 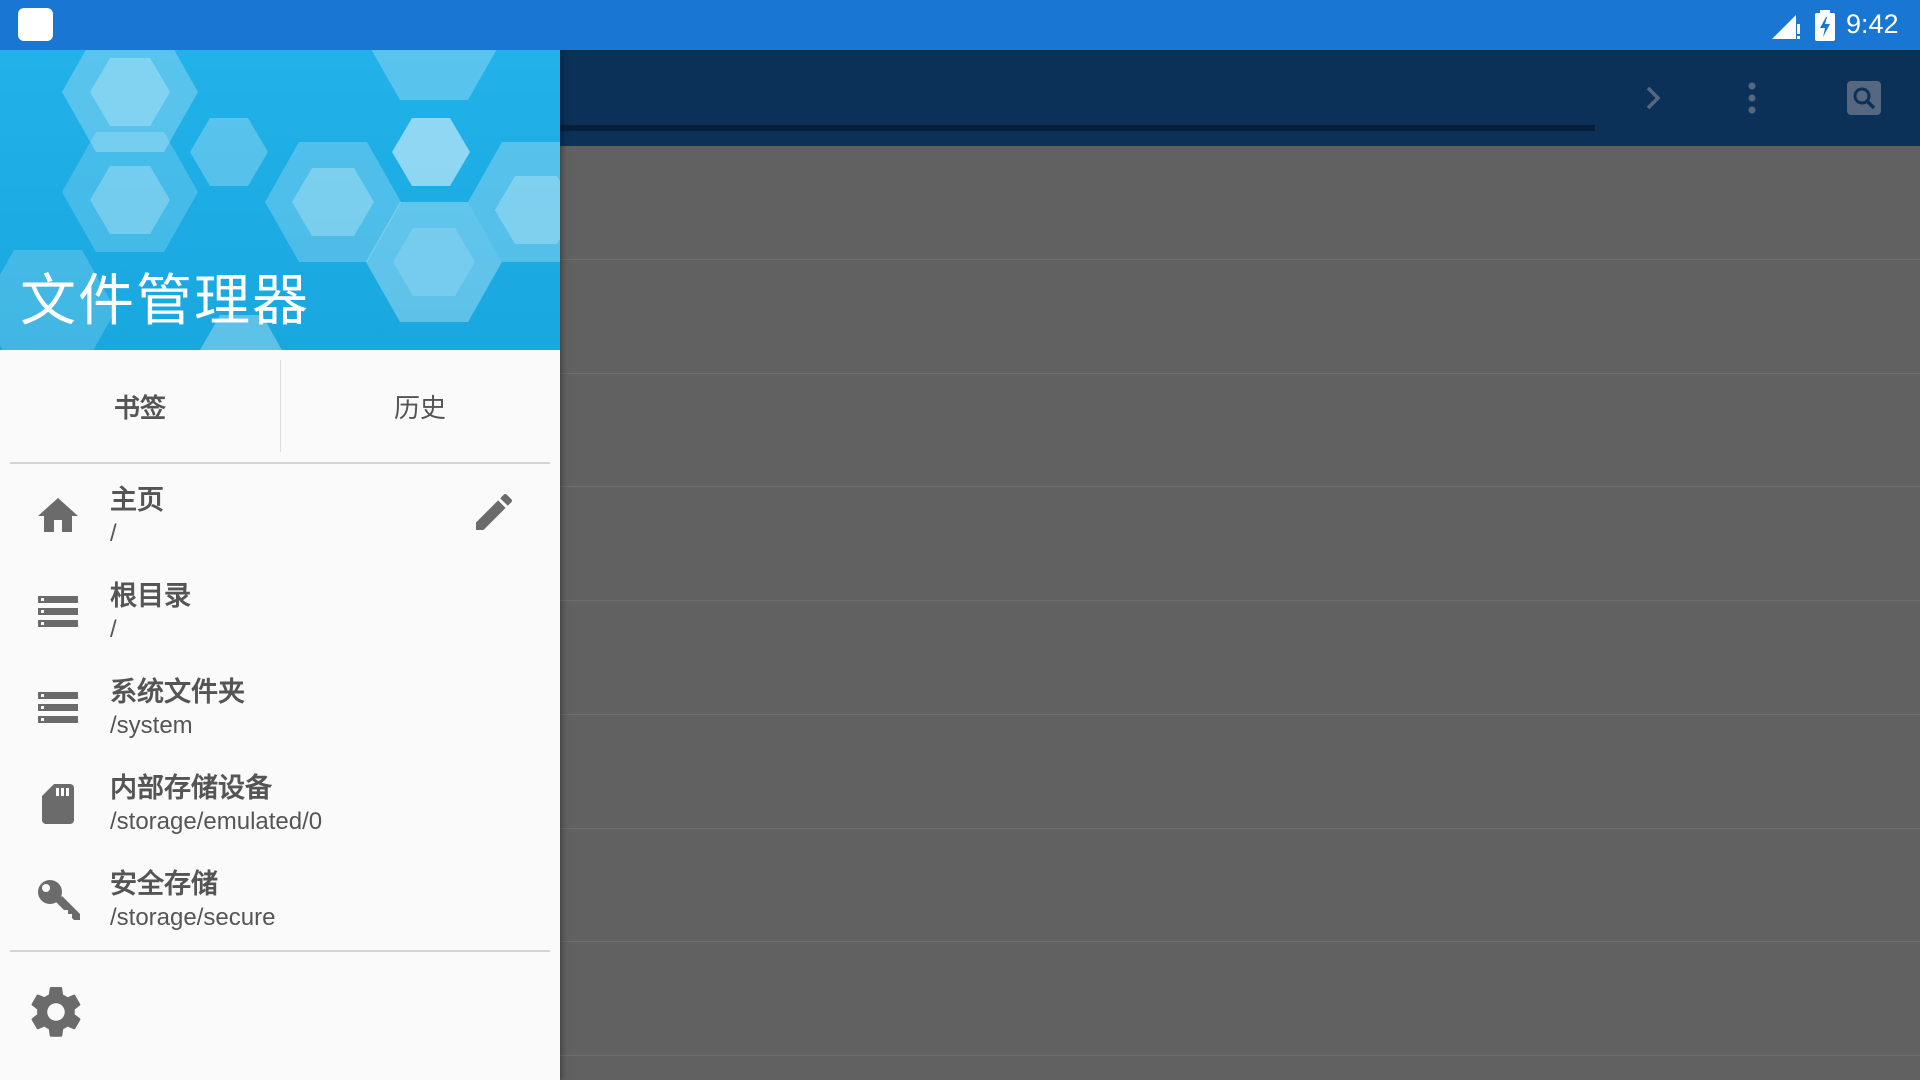 I want to click on app-notification-icon, so click(x=35, y=24).